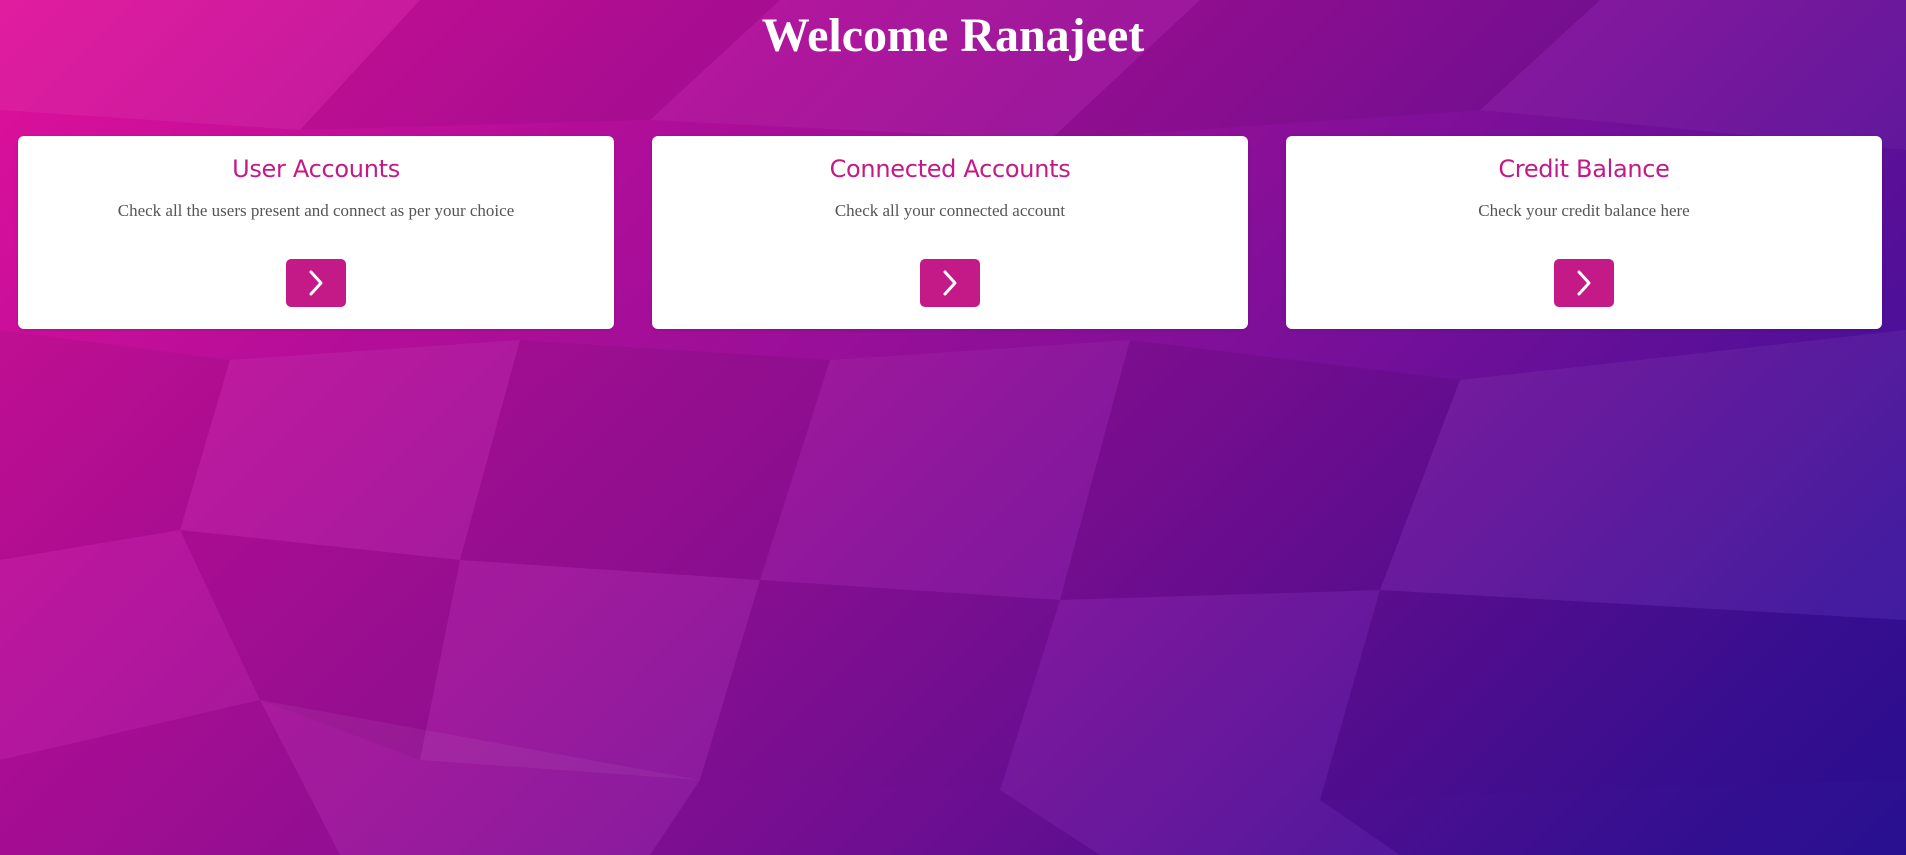 Image resolution: width=1906 pixels, height=855 pixels. I want to click on open-connected-accounts-button, so click(950, 283).